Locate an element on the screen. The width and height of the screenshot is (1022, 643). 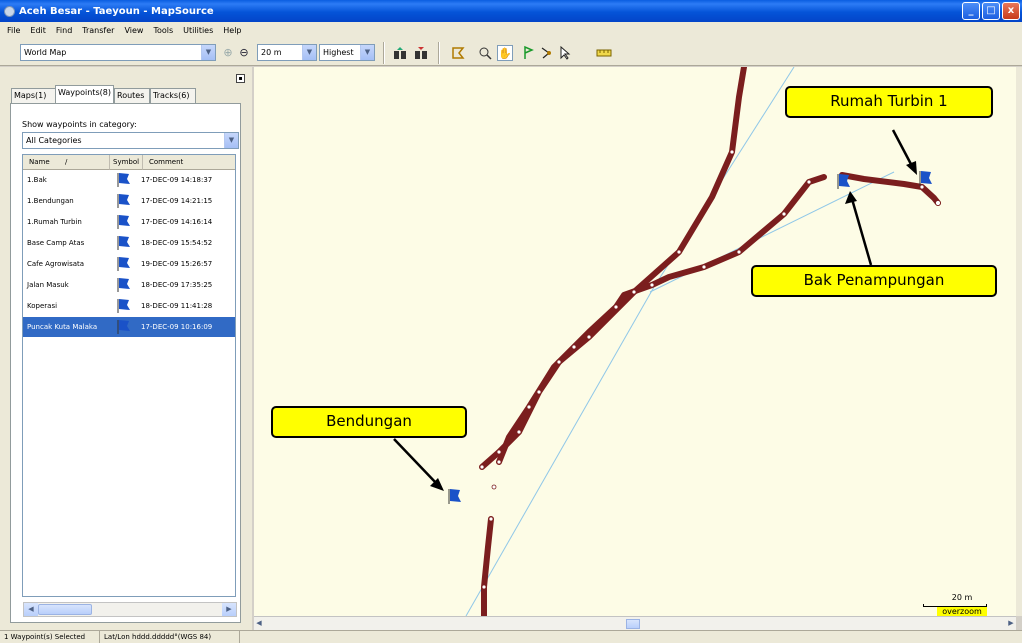
map-scroll-thumb is located at coordinates (633, 624).